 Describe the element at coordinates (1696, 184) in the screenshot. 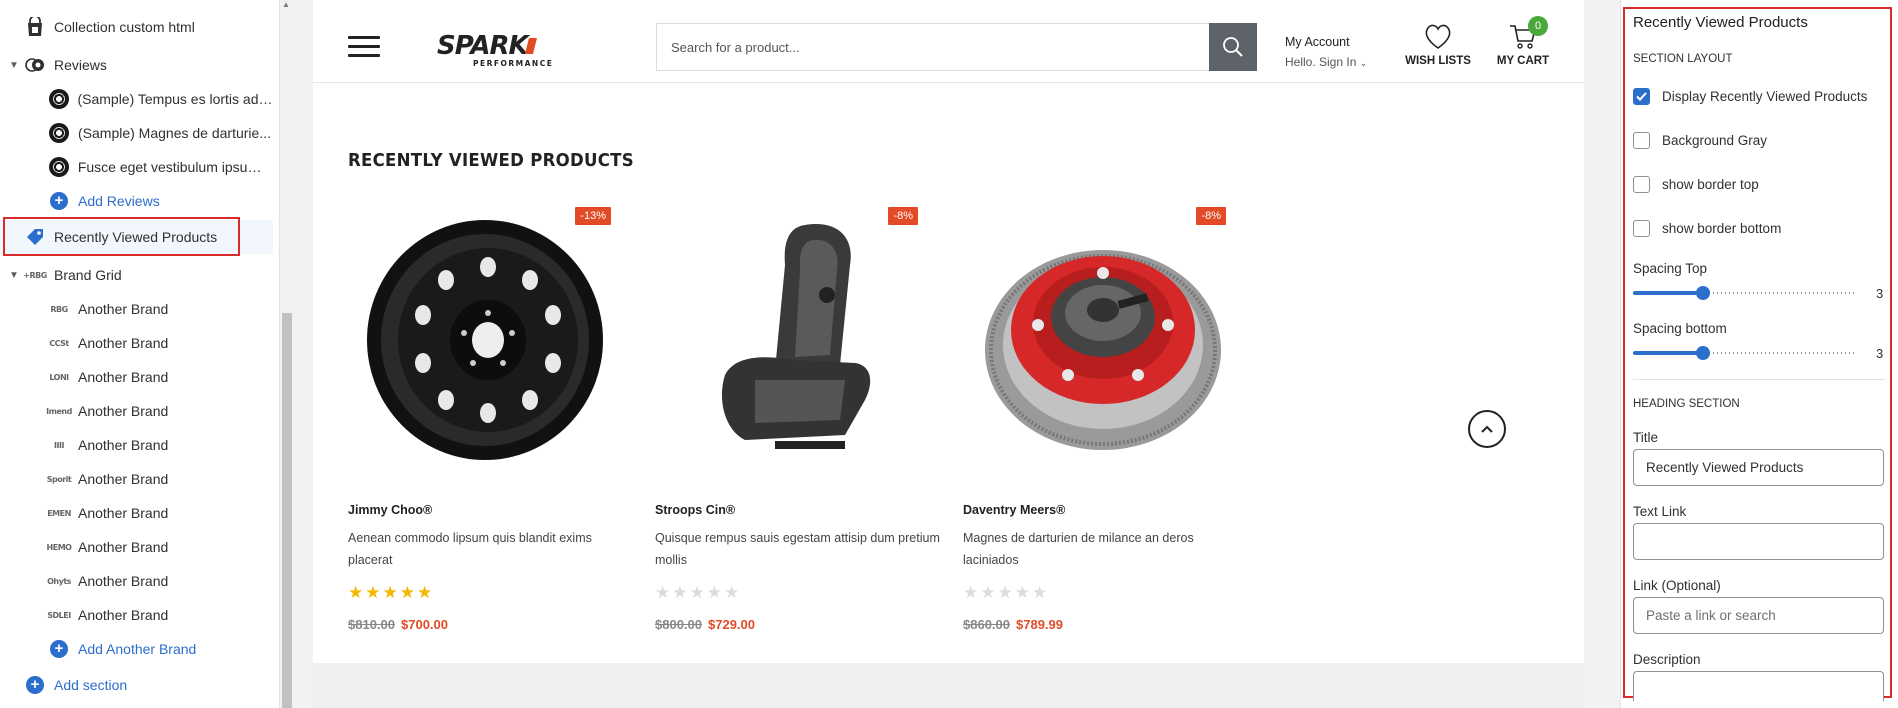

I see `show-border-top-checkbox: show border top` at that location.